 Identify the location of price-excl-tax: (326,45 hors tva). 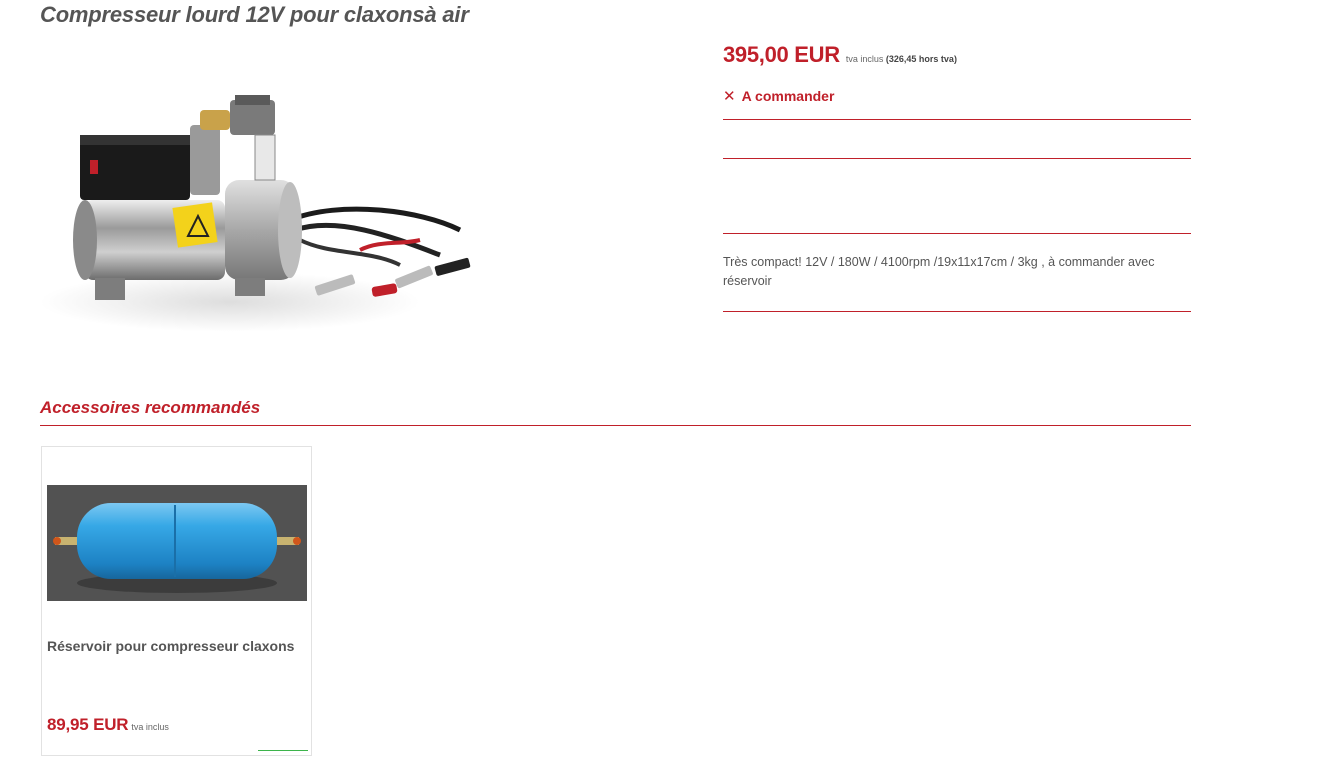
(921, 59).